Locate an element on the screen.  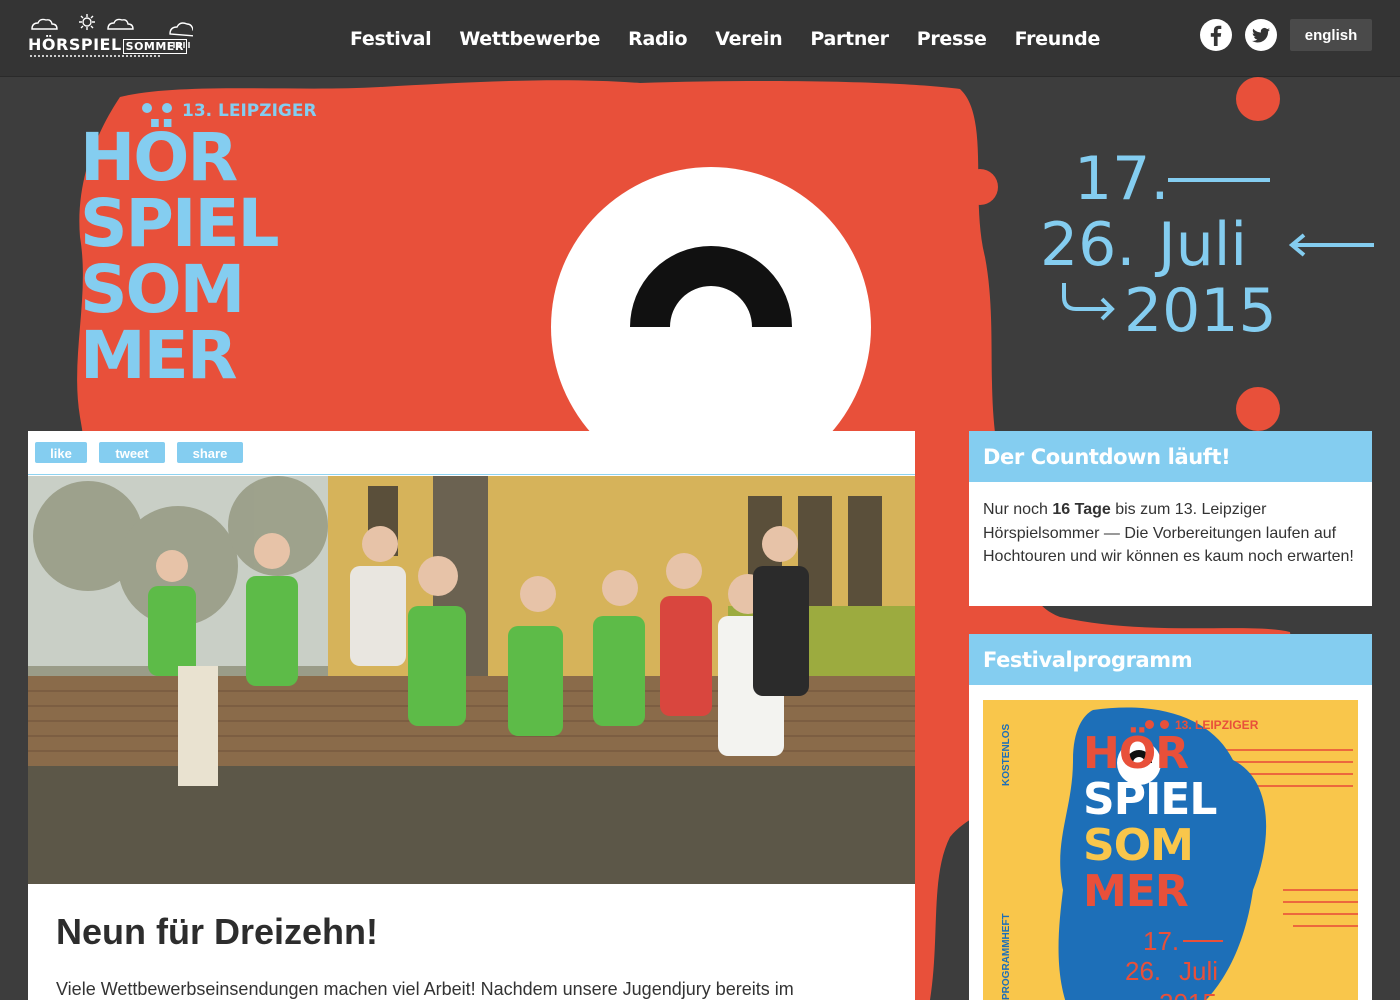
nav-item-festival: Festival is located at coordinates (391, 39).